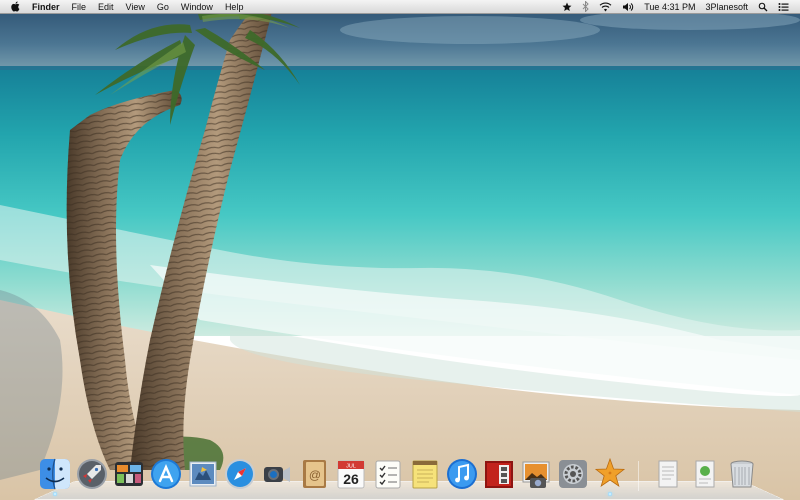 The image size is (800, 500). I want to click on user-name: 3Planesoft, so click(726, 7).